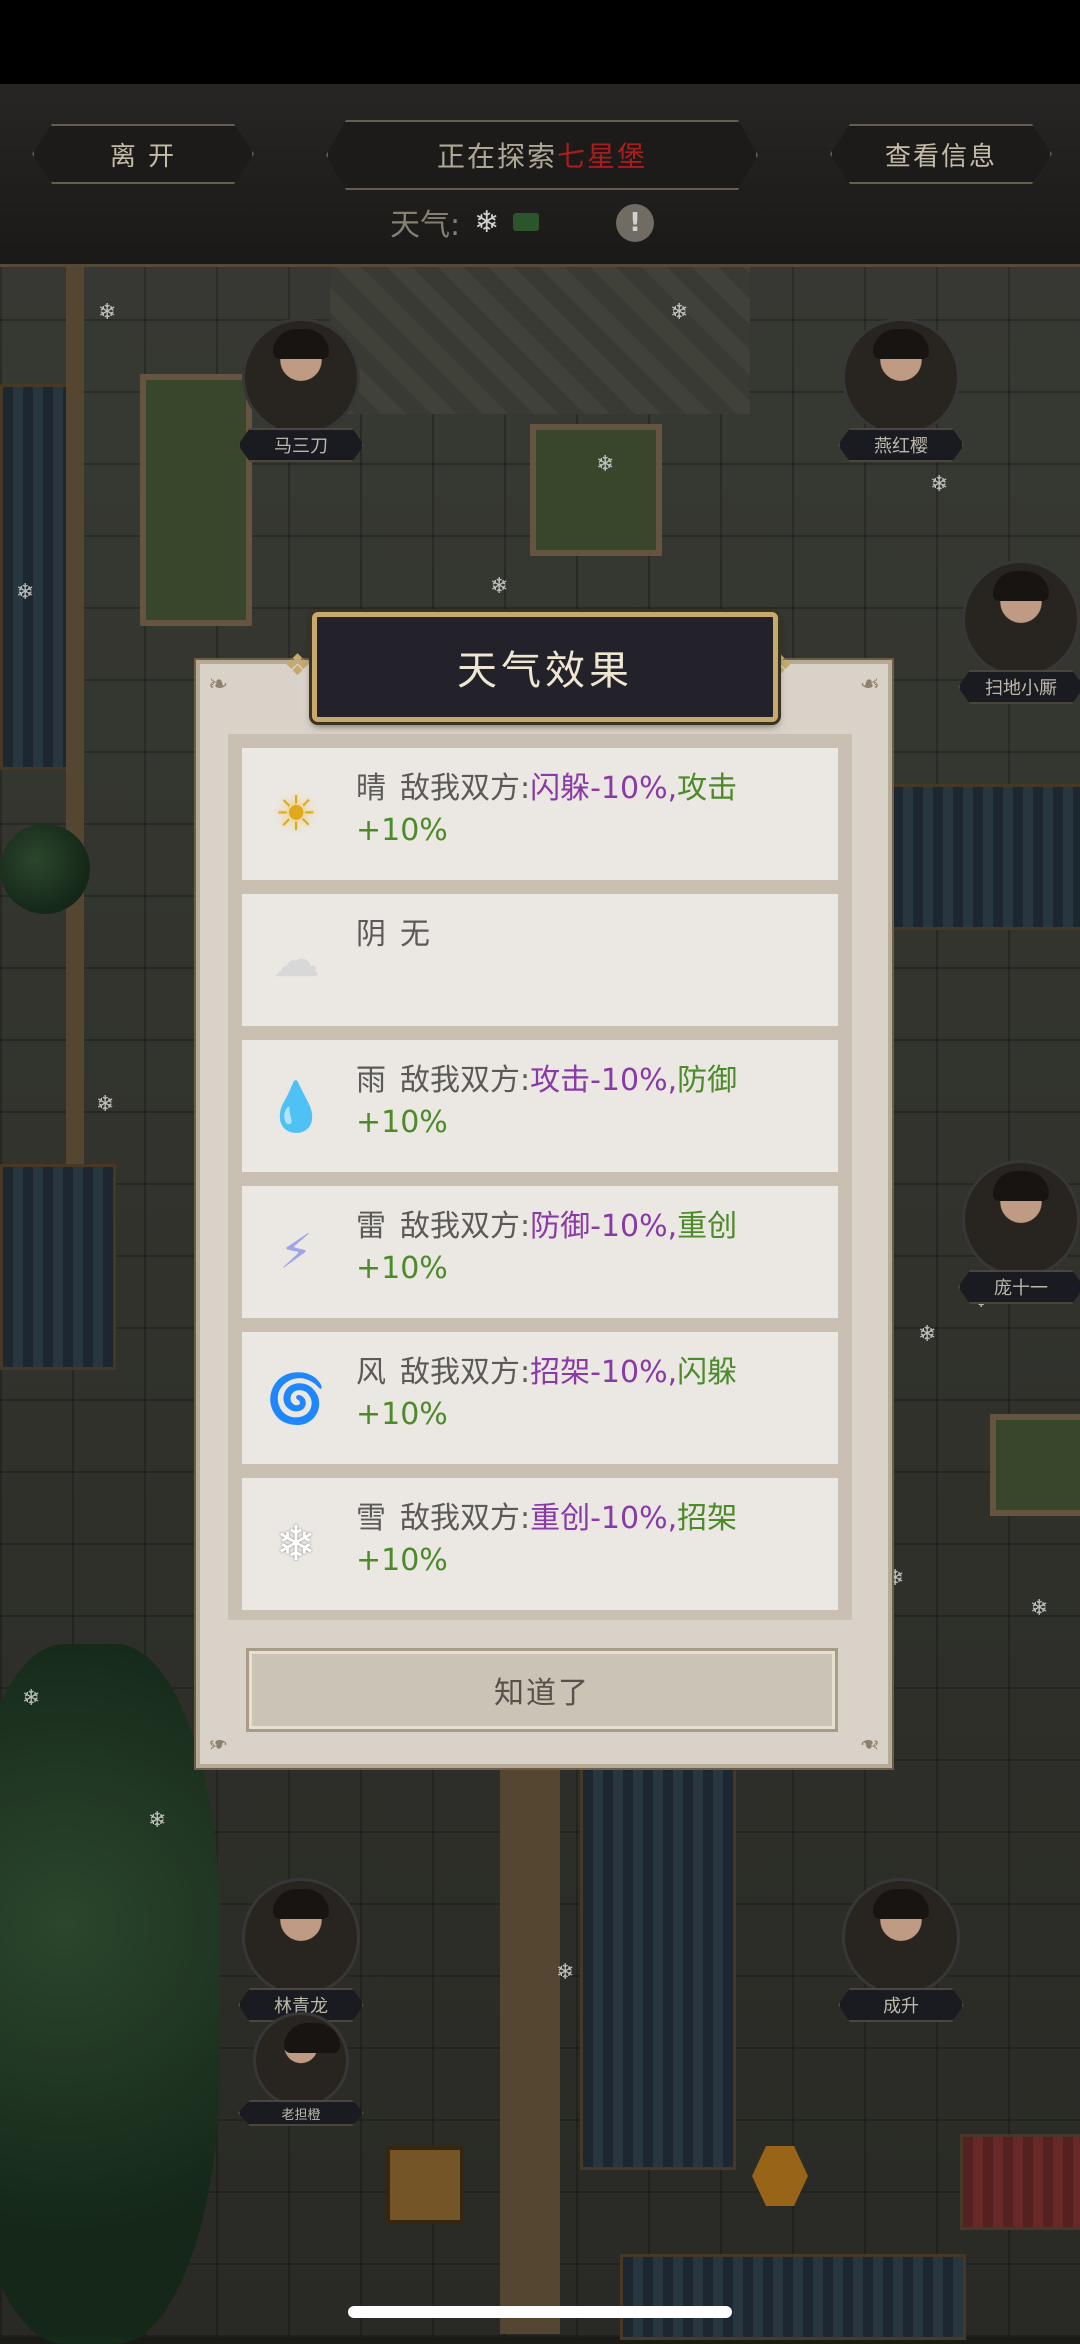 Image resolution: width=1080 pixels, height=2344 pixels. What do you see at coordinates (371, 788) in the screenshot?
I see `weather-name: 晴` at bounding box center [371, 788].